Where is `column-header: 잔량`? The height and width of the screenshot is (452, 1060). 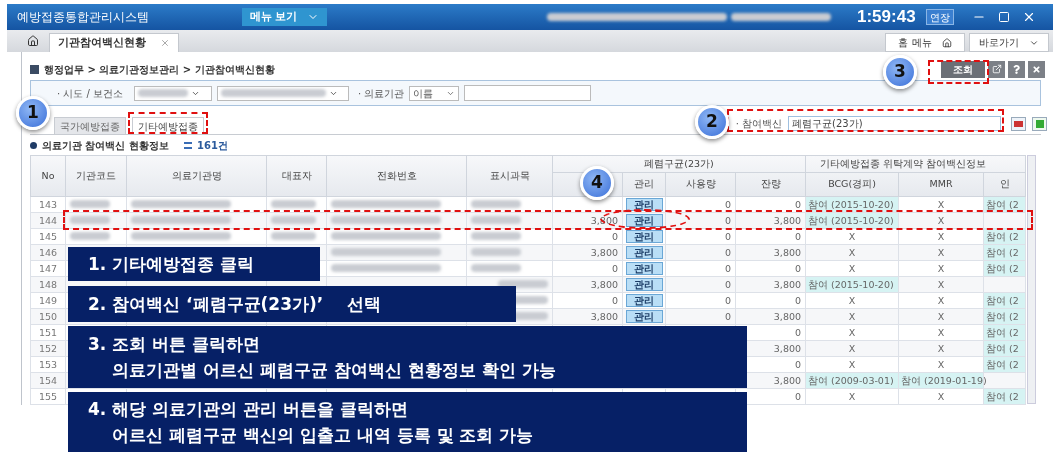 column-header: 잔량 is located at coordinates (770, 184).